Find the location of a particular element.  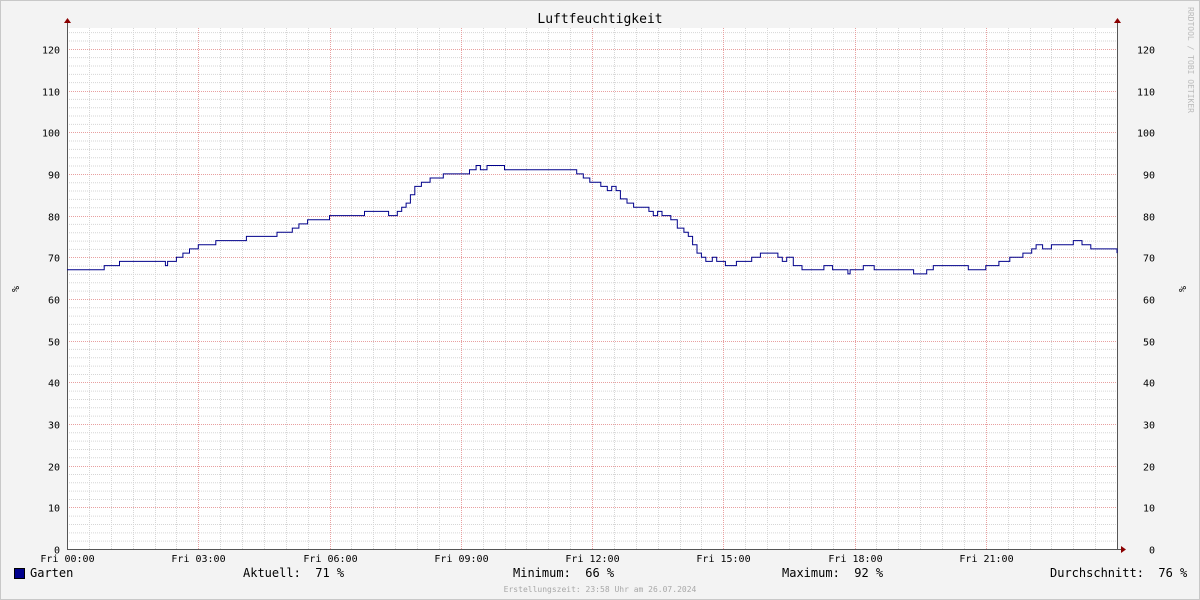

x-tick-label: Fri 03:00 is located at coordinates (198, 559).